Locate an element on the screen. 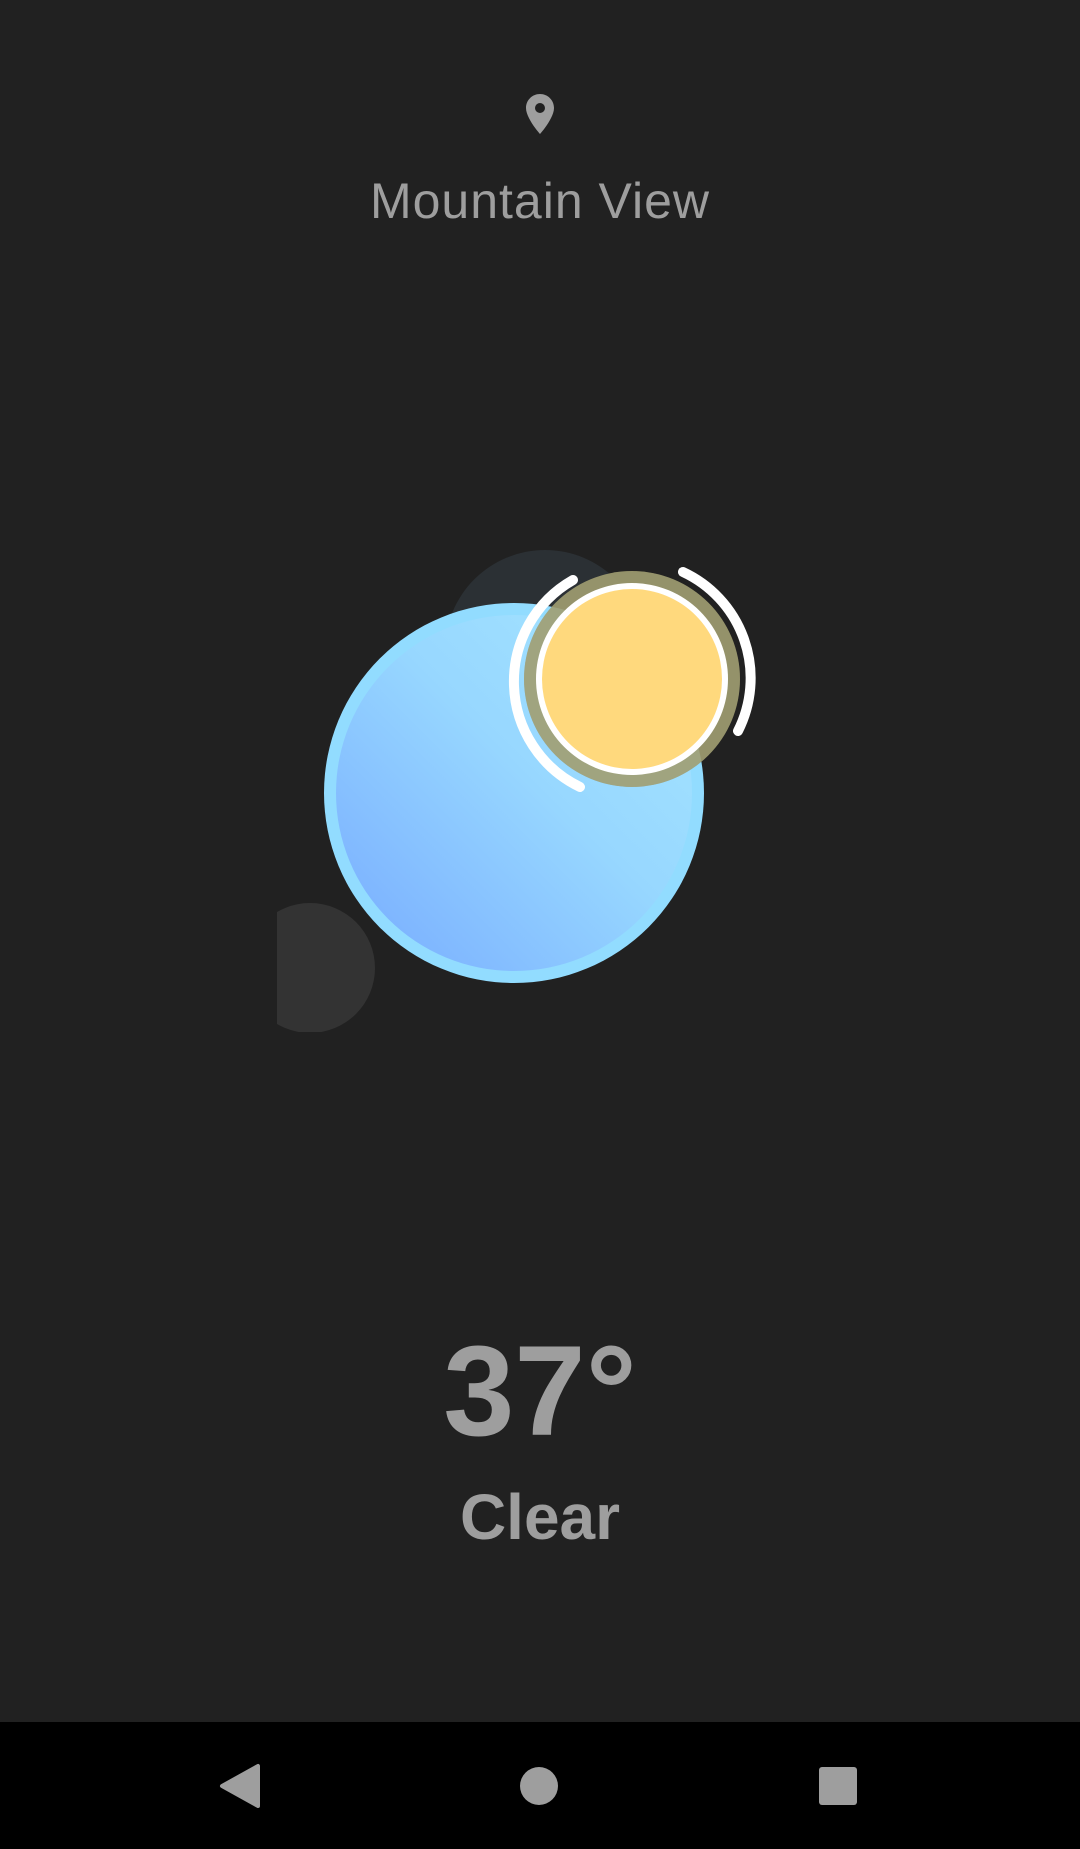  home-button is located at coordinates (539, 1786).